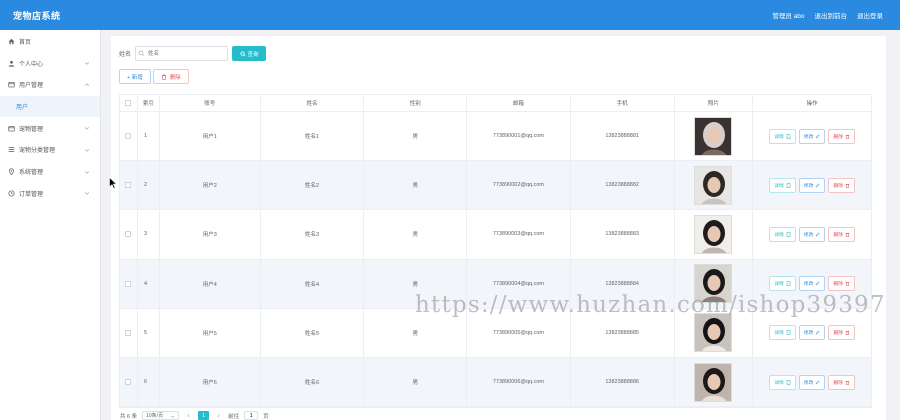  What do you see at coordinates (31, 64) in the screenshot?
I see `sidebar-item-label: 个人中心` at bounding box center [31, 64].